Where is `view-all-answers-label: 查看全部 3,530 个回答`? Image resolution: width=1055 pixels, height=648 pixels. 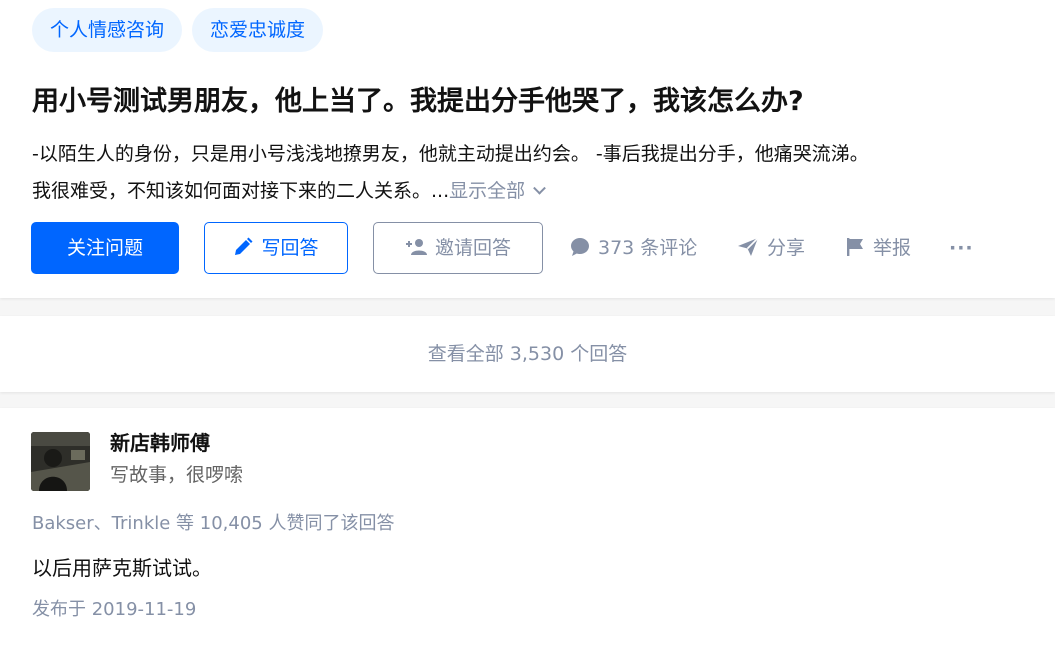
view-all-answers-label: 查看全部 3,530 个回答 is located at coordinates (527, 354).